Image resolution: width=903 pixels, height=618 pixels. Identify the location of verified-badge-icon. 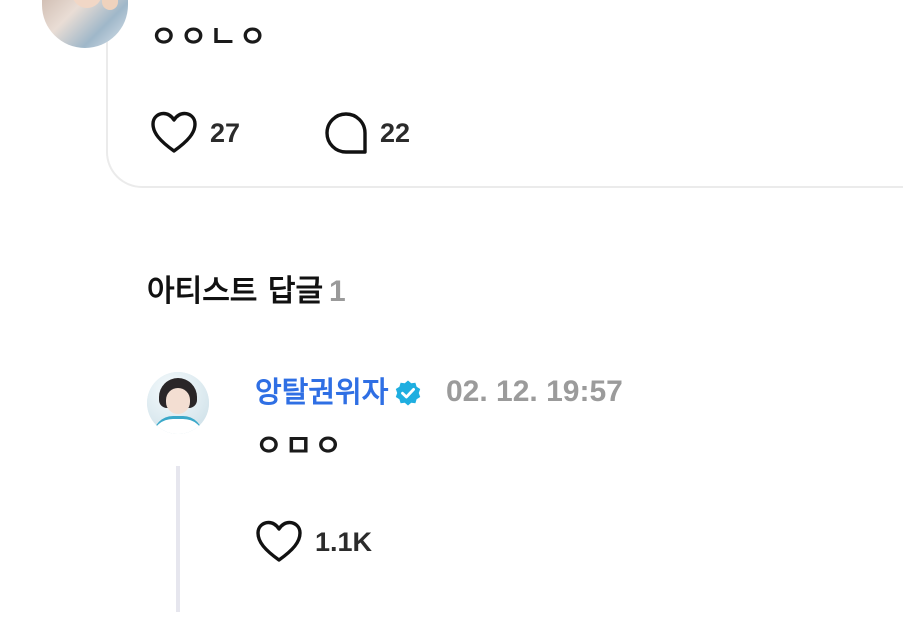
(408, 393).